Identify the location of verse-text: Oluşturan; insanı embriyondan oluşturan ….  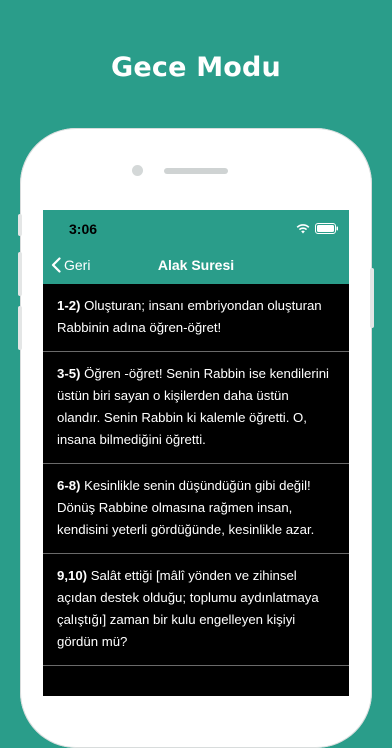
(189, 316).